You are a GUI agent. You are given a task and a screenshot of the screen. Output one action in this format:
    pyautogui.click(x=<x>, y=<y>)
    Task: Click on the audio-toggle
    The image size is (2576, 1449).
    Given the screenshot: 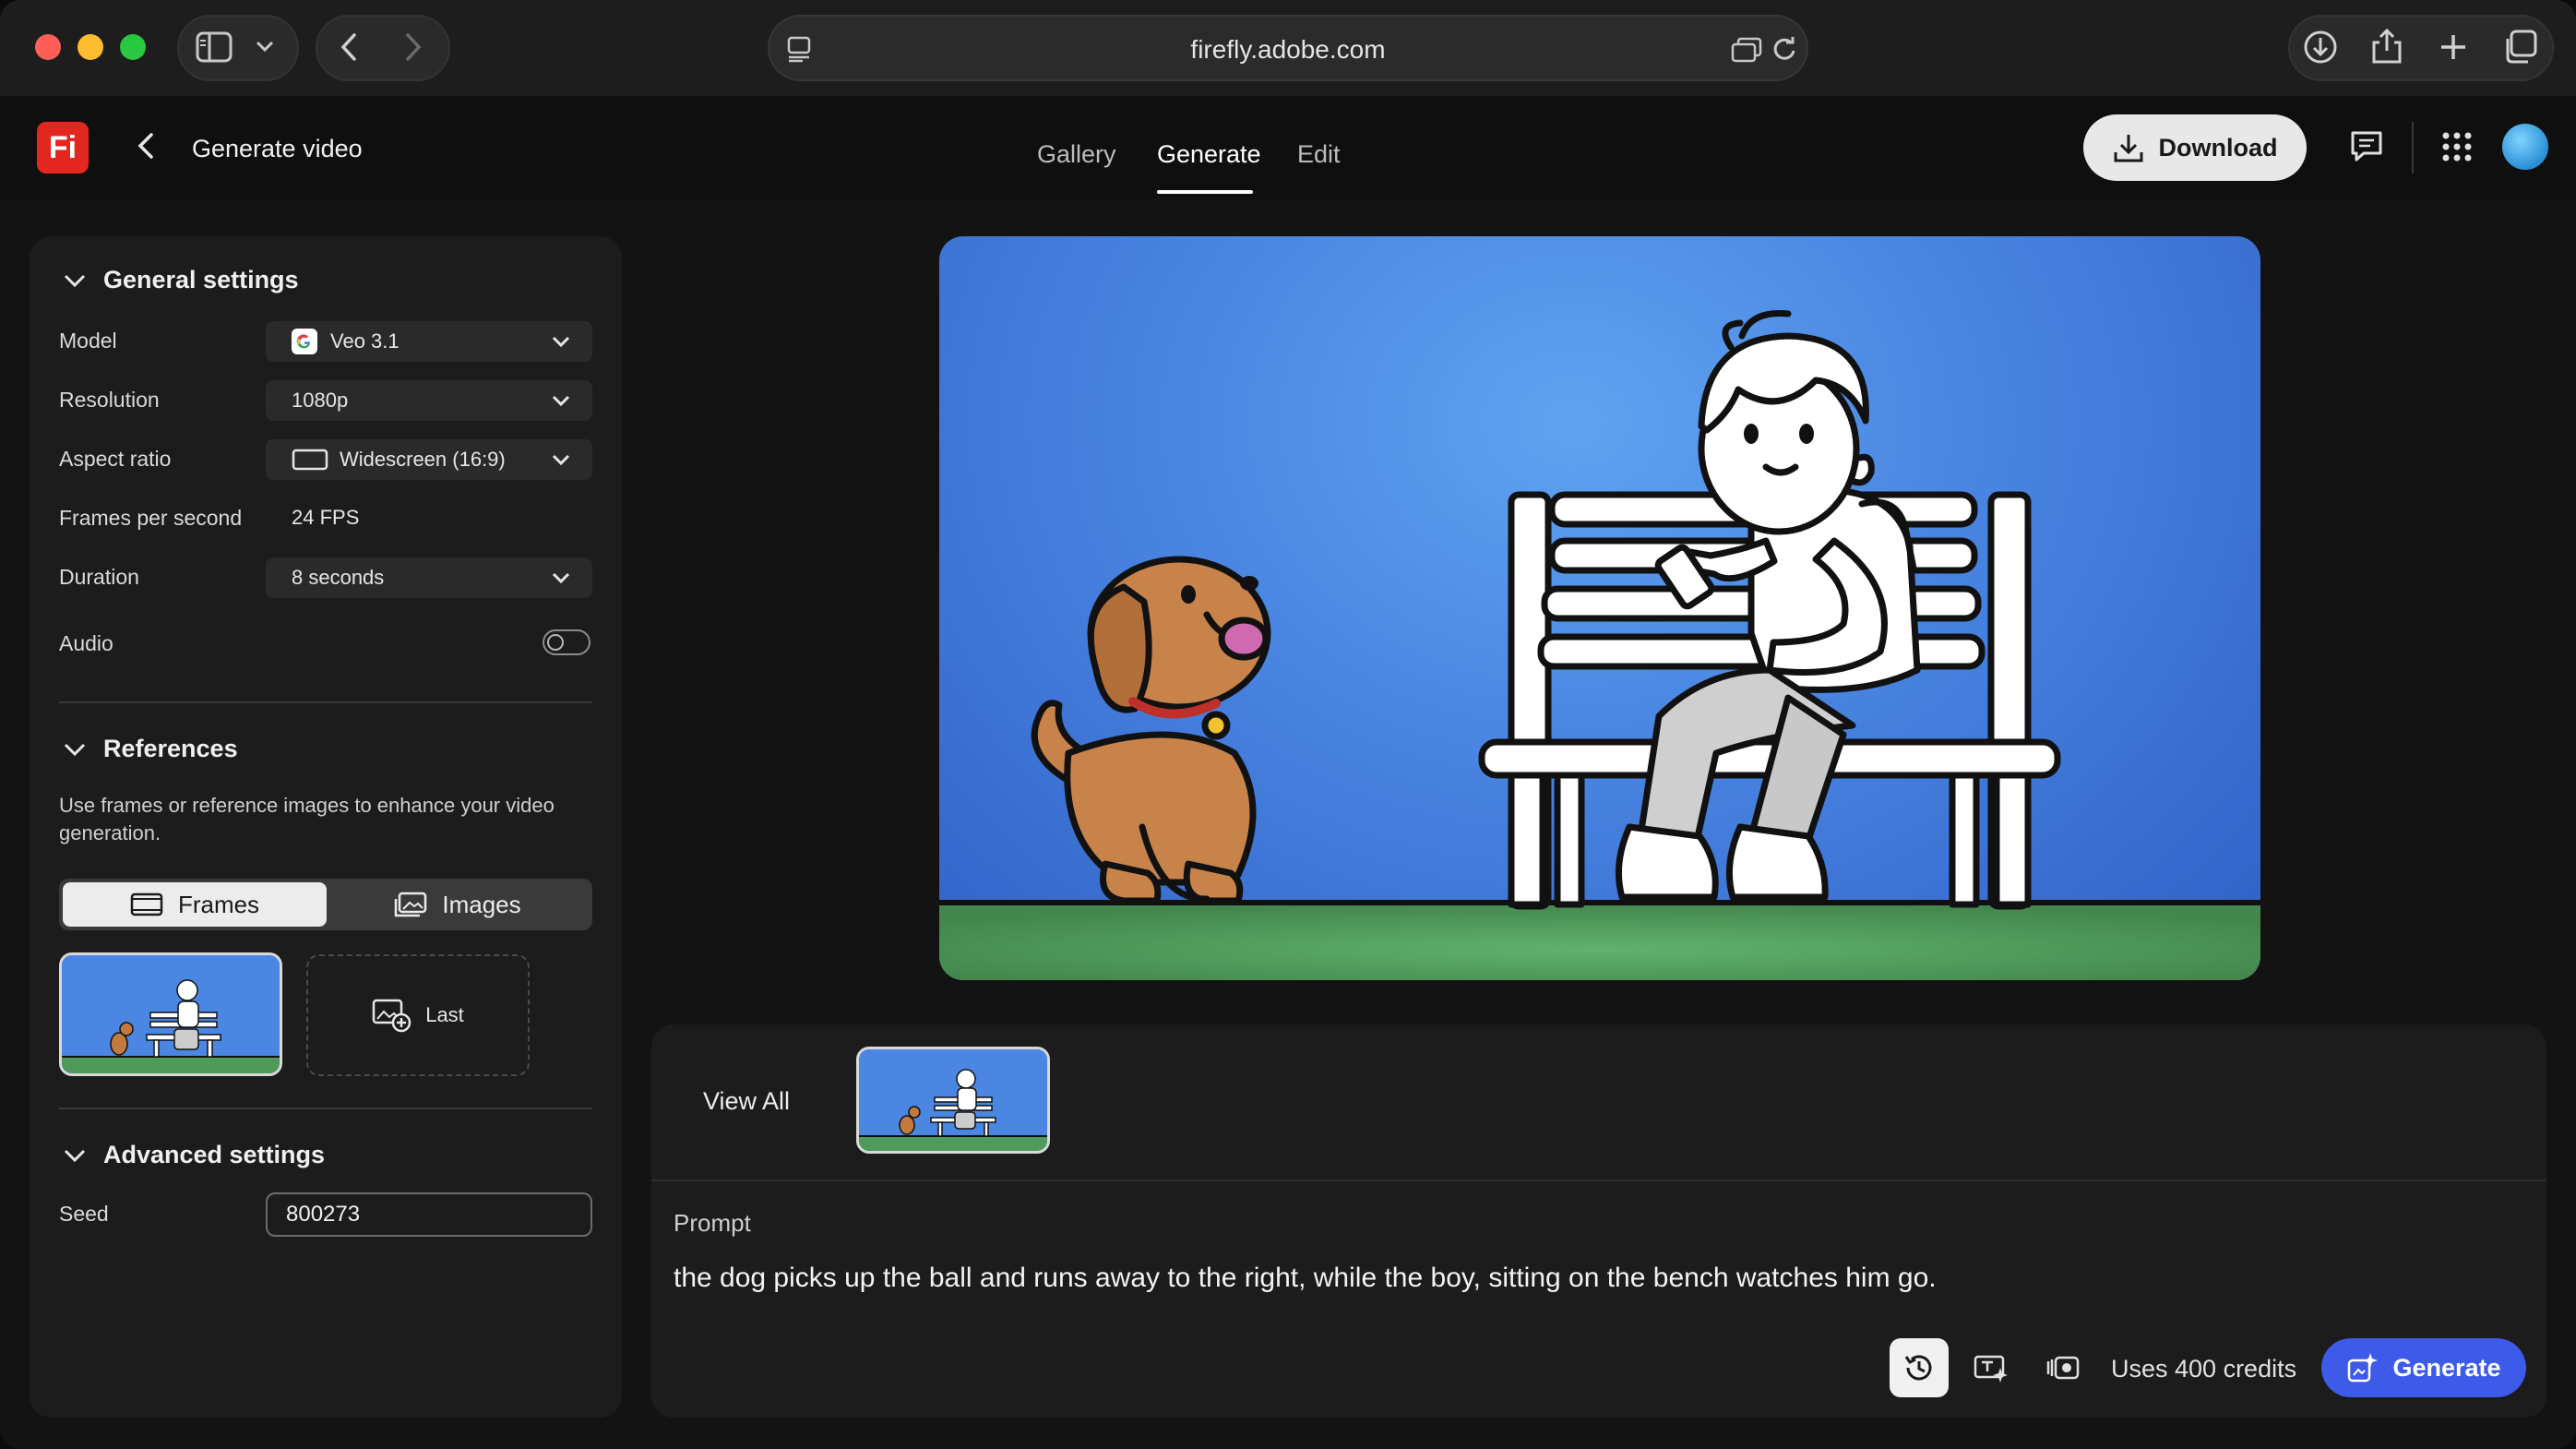 What is the action you would take?
    pyautogui.click(x=567, y=642)
    